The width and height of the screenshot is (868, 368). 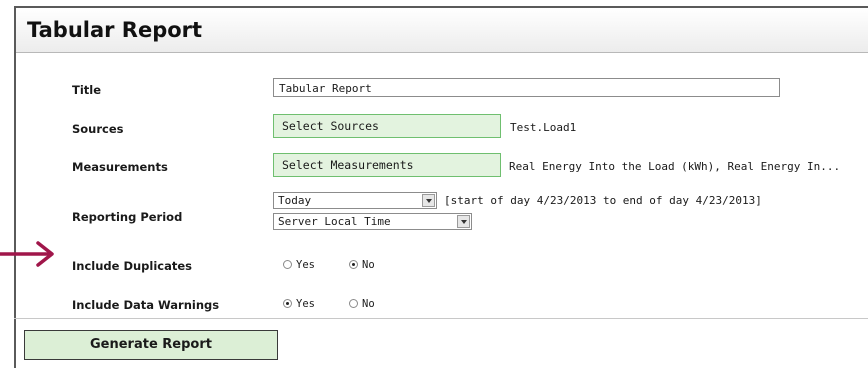 I want to click on period-select-value: Today, so click(x=295, y=200).